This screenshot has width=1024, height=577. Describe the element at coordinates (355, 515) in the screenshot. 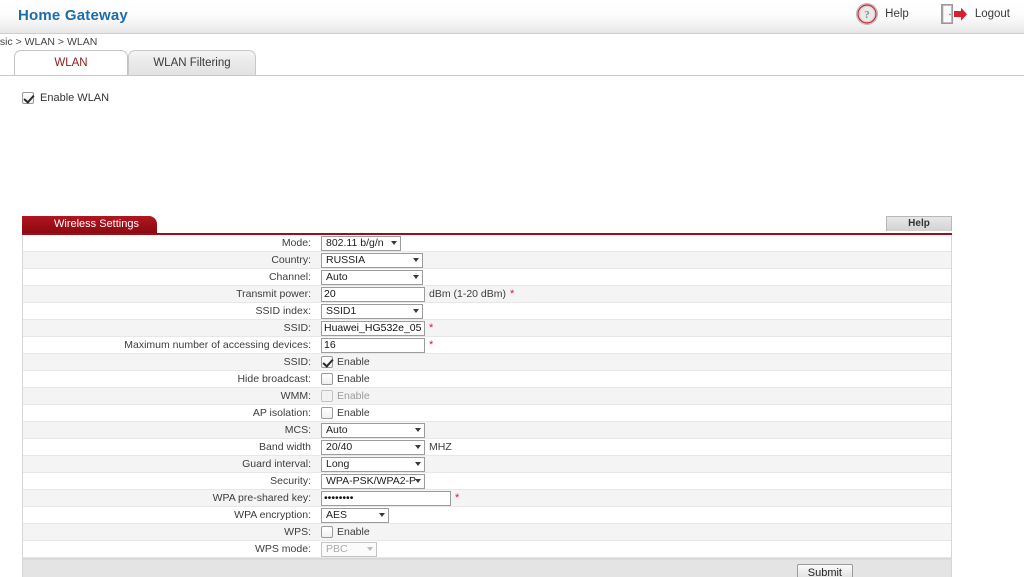

I see `wpa-encryption-select: AES` at that location.